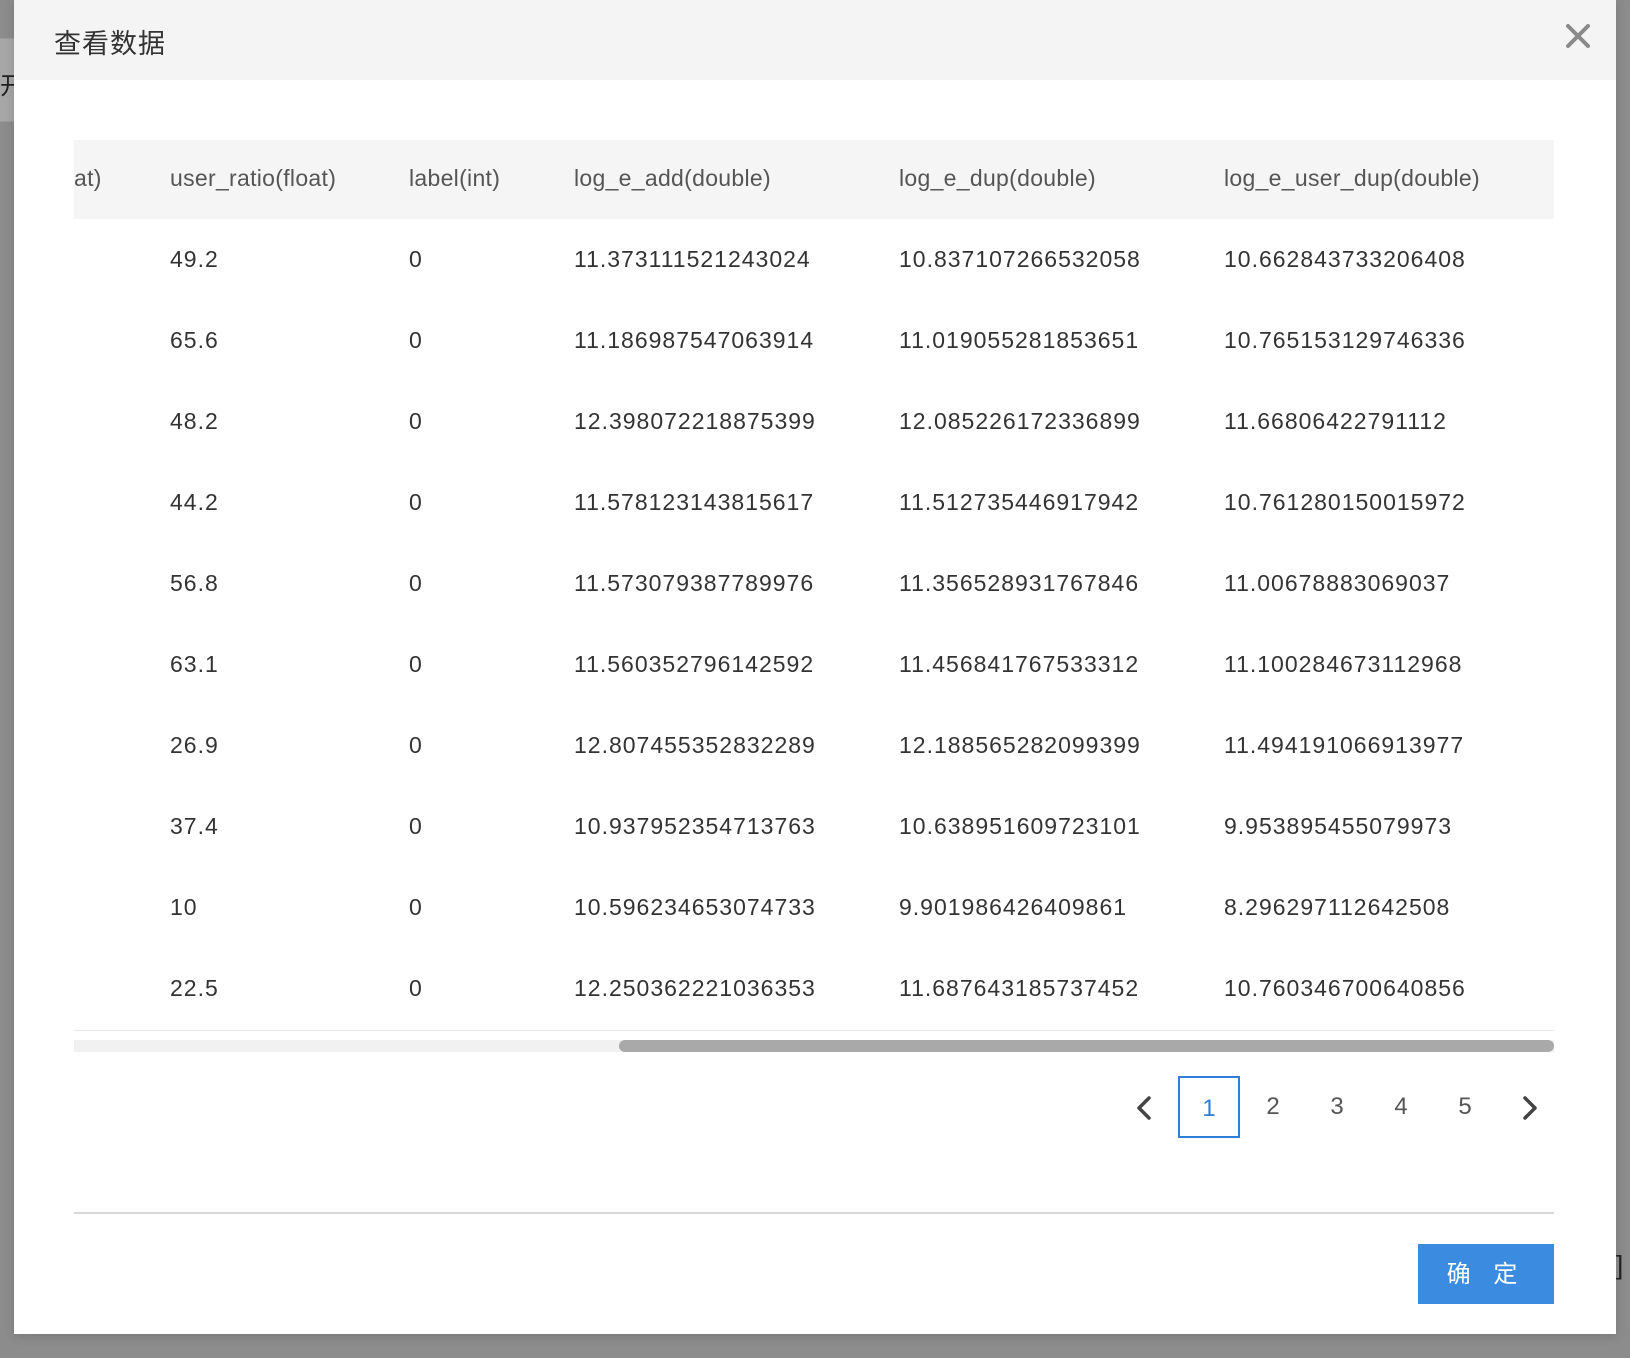 This screenshot has height=1358, width=1630. I want to click on table-cell: 11.00678883069037, so click(1337, 583).